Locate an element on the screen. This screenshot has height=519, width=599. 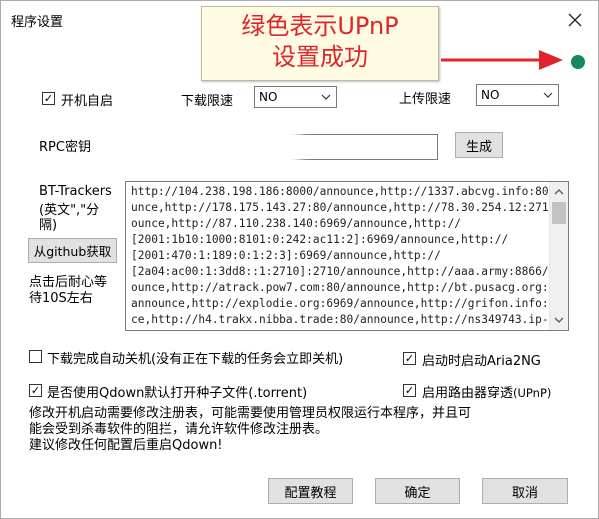
autostart-label: 开机自启 is located at coordinates (87, 101).